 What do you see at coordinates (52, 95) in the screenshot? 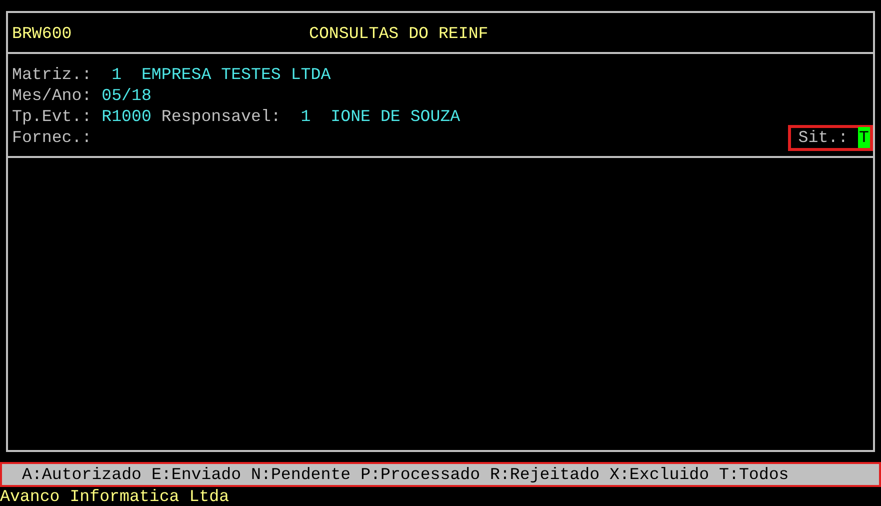
I see `field-label: Mes/Ano:` at bounding box center [52, 95].